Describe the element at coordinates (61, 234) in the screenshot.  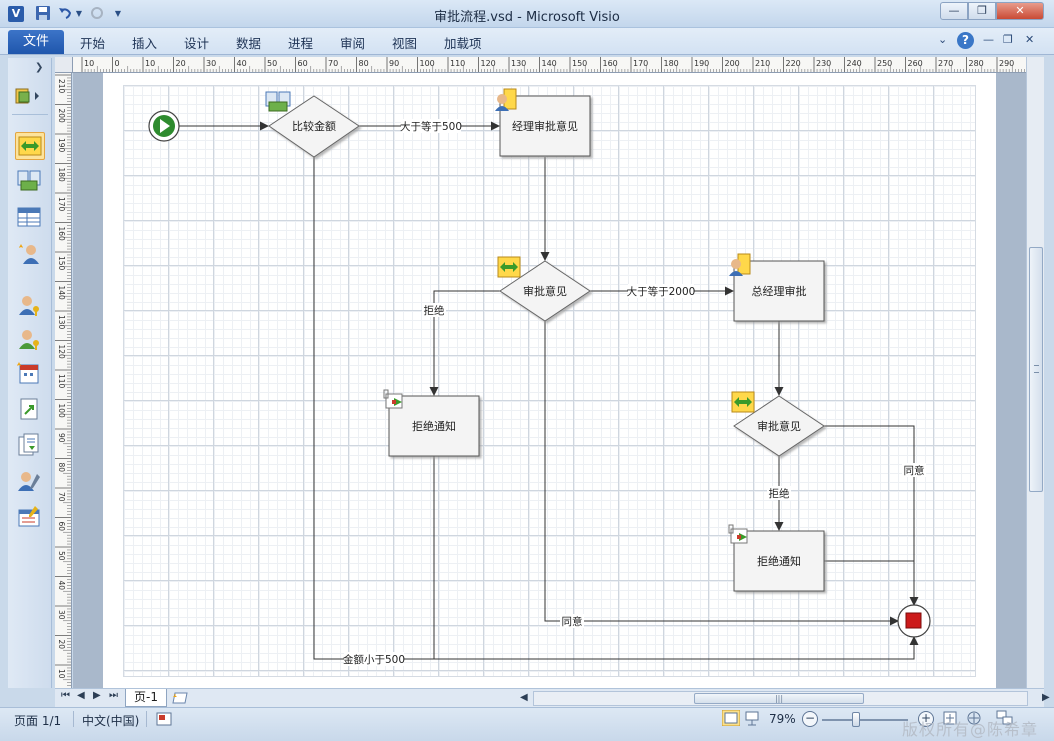
I see `ruler-label: 160` at that location.